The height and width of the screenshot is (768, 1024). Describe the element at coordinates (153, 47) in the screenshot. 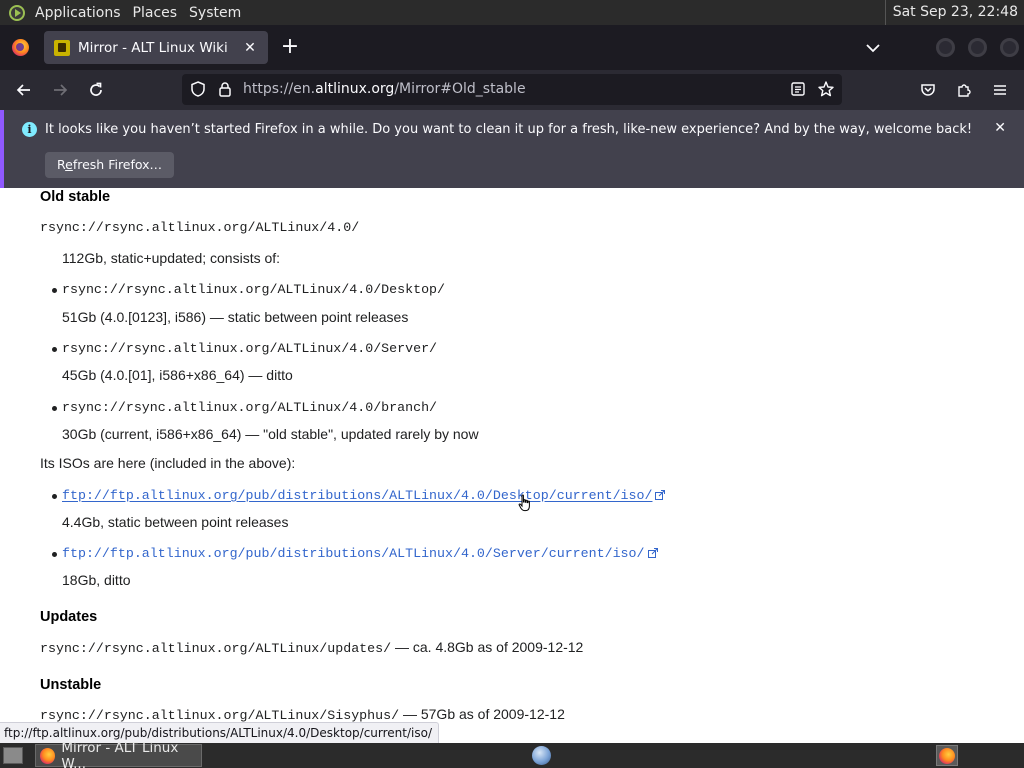

I see `tab-title: Mirror - ALT Linux Wiki` at that location.